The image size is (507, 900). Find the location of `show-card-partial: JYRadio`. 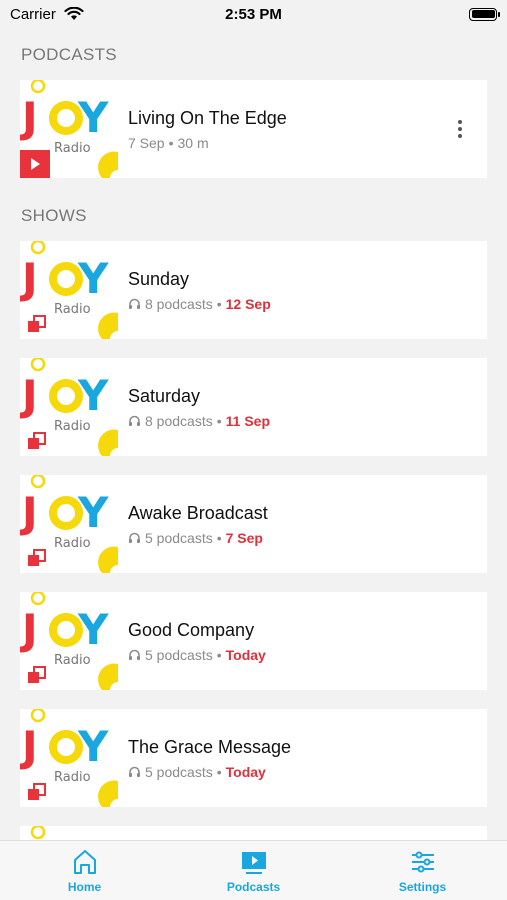

show-card-partial: JYRadio is located at coordinates (253, 833).